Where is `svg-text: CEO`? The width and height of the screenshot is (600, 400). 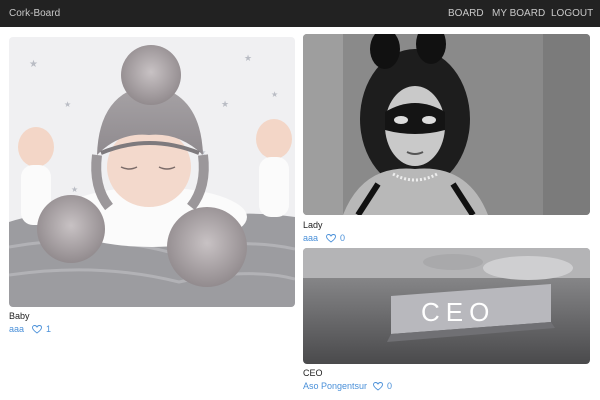
svg-text: CEO is located at coordinates (458, 312).